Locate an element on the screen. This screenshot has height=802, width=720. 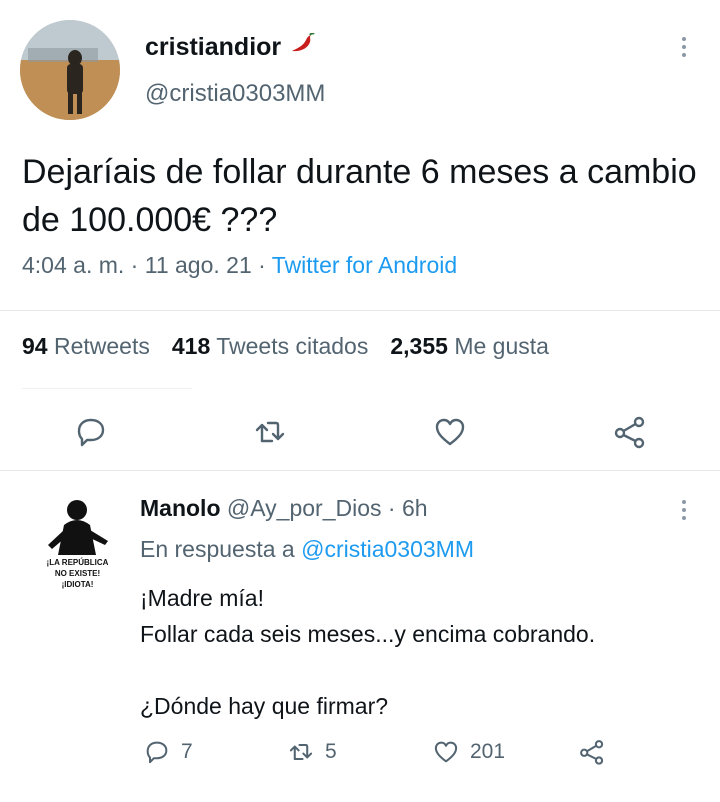
author-avatar is located at coordinates (70, 70).